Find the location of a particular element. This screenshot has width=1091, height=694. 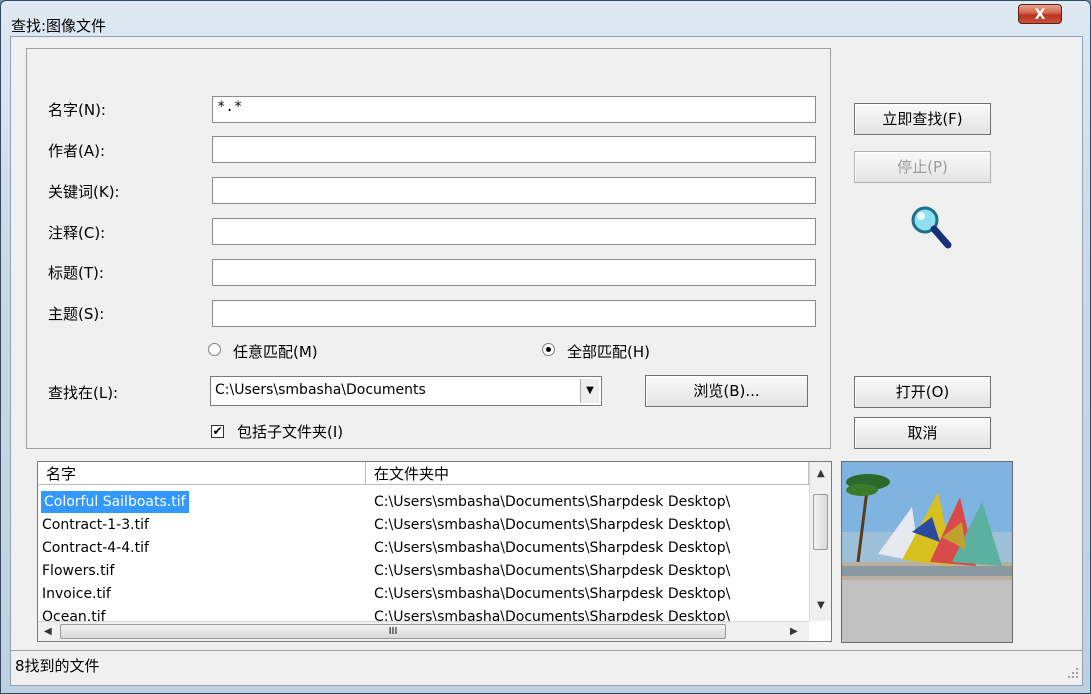

scroll-grip: III is located at coordinates (393, 631).